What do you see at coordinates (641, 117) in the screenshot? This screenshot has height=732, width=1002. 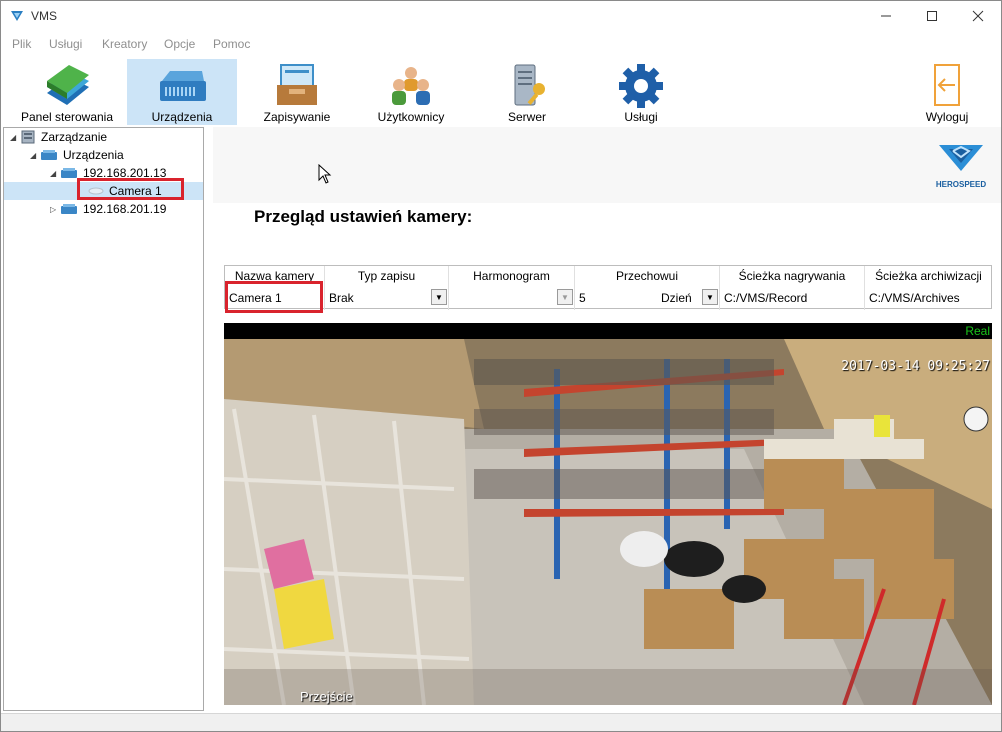 I see `services-label: Usługi` at bounding box center [641, 117].